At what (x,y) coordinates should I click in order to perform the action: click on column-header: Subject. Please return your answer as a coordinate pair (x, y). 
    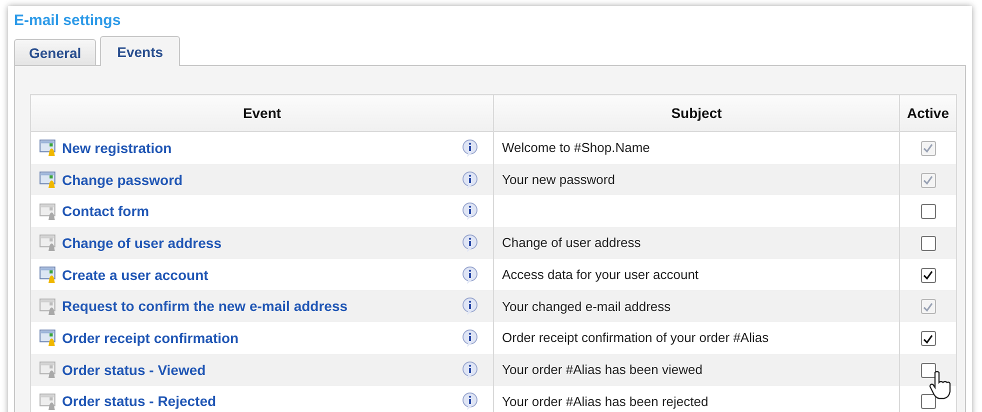
    Looking at the image, I should click on (697, 113).